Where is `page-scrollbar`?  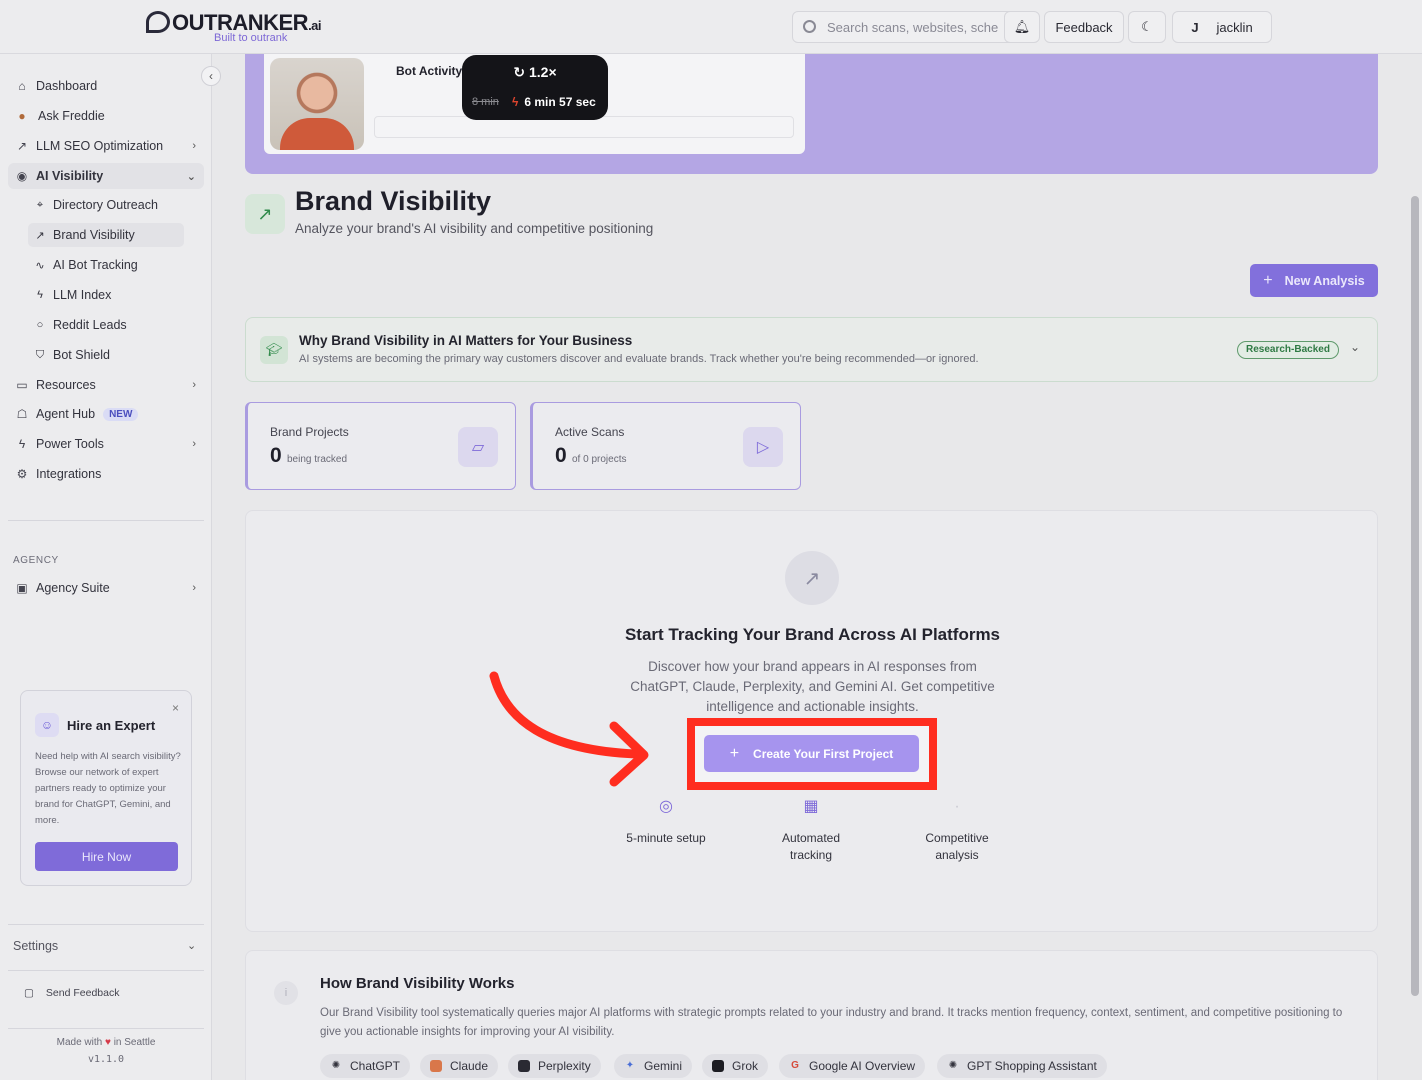
page-scrollbar is located at coordinates (1415, 596).